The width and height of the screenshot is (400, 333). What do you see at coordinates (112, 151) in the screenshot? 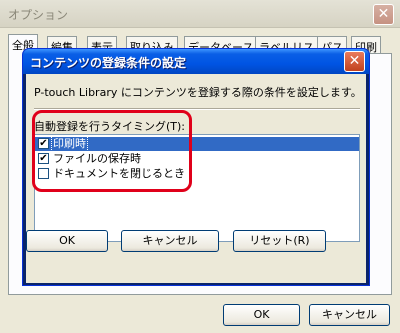
I see `highlight-annotation` at bounding box center [112, 151].